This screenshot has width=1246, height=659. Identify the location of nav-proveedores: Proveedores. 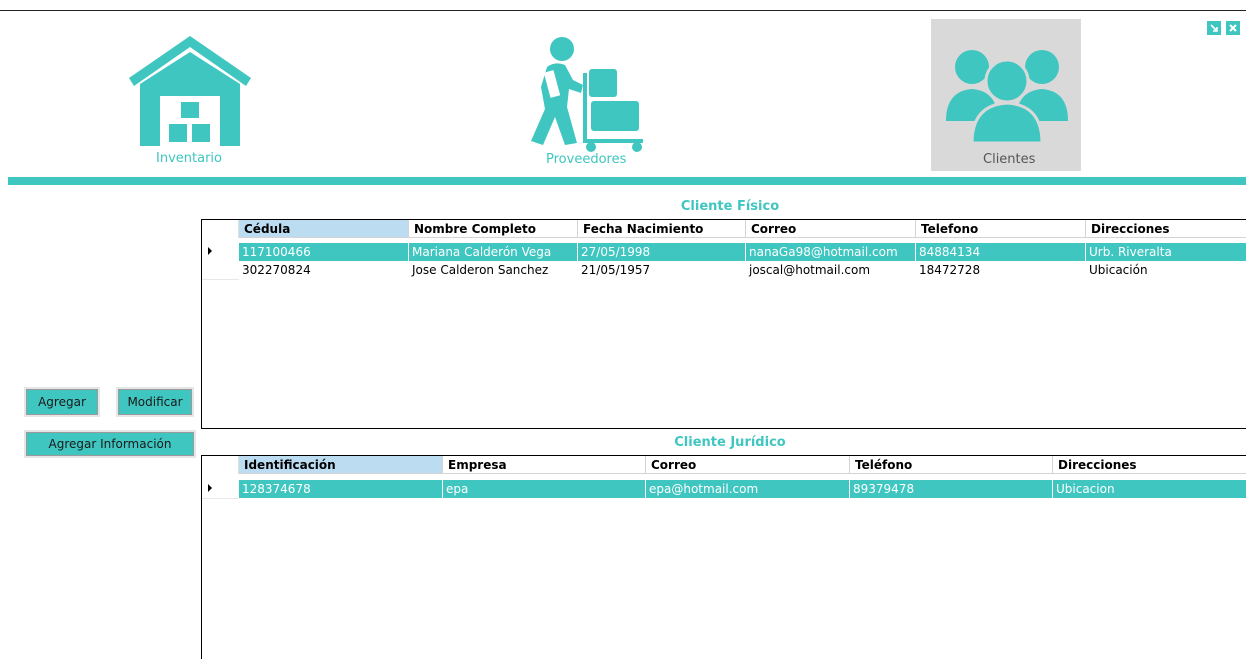
(590, 100).